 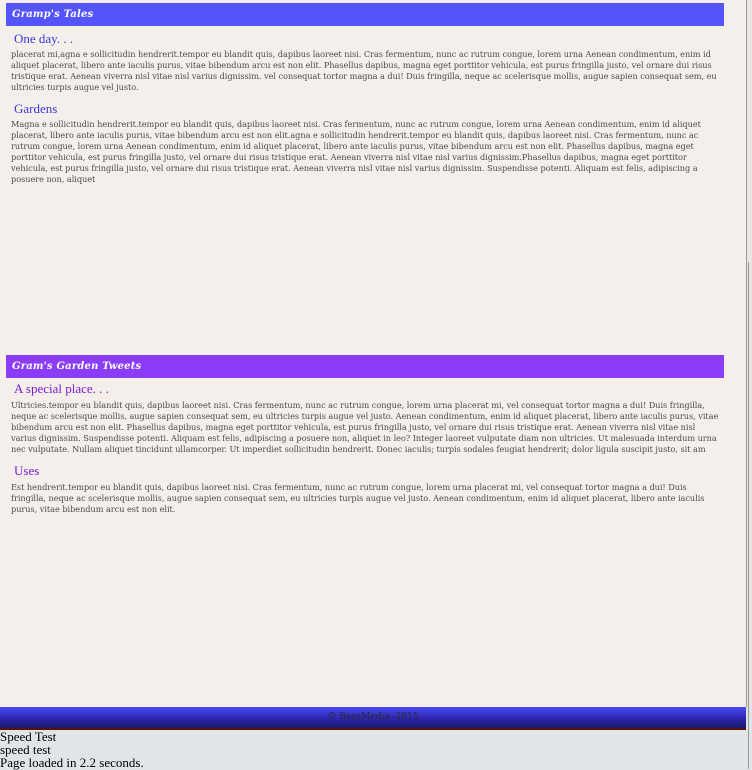 I want to click on section-heading-special-place: A special place. . ., so click(x=61, y=388).